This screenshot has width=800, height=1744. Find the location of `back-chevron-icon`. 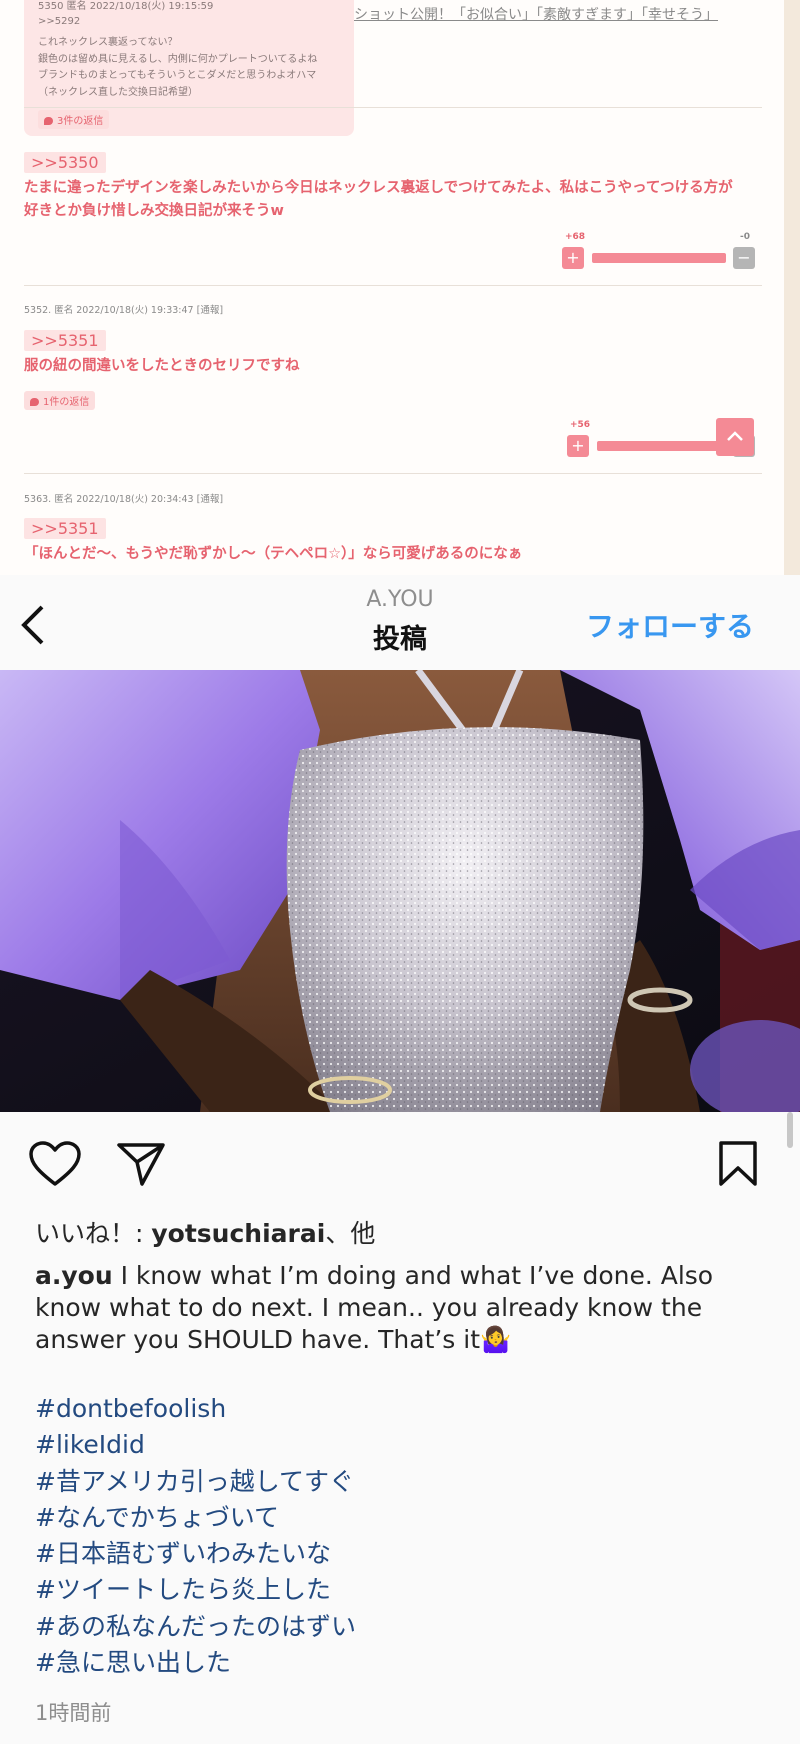

back-chevron-icon is located at coordinates (32, 625).